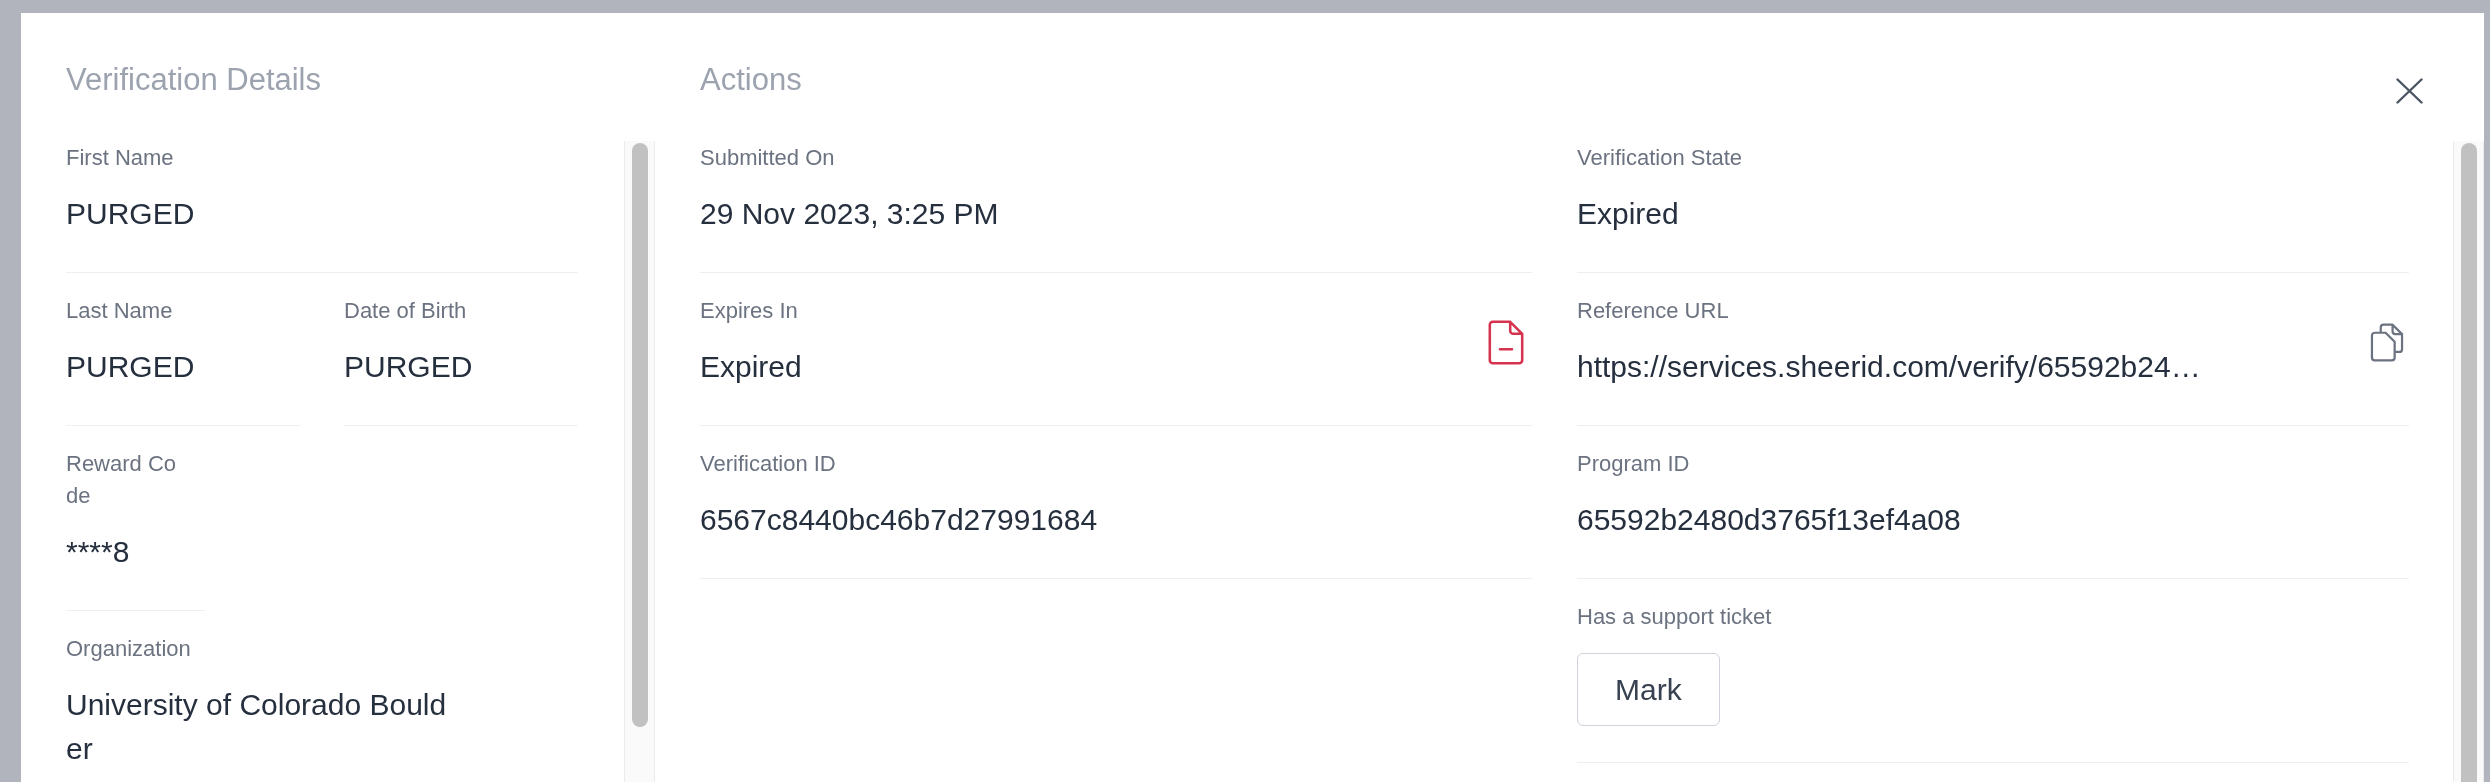  What do you see at coordinates (257, 727) in the screenshot?
I see `field-value: University of Colorado Boulder` at bounding box center [257, 727].